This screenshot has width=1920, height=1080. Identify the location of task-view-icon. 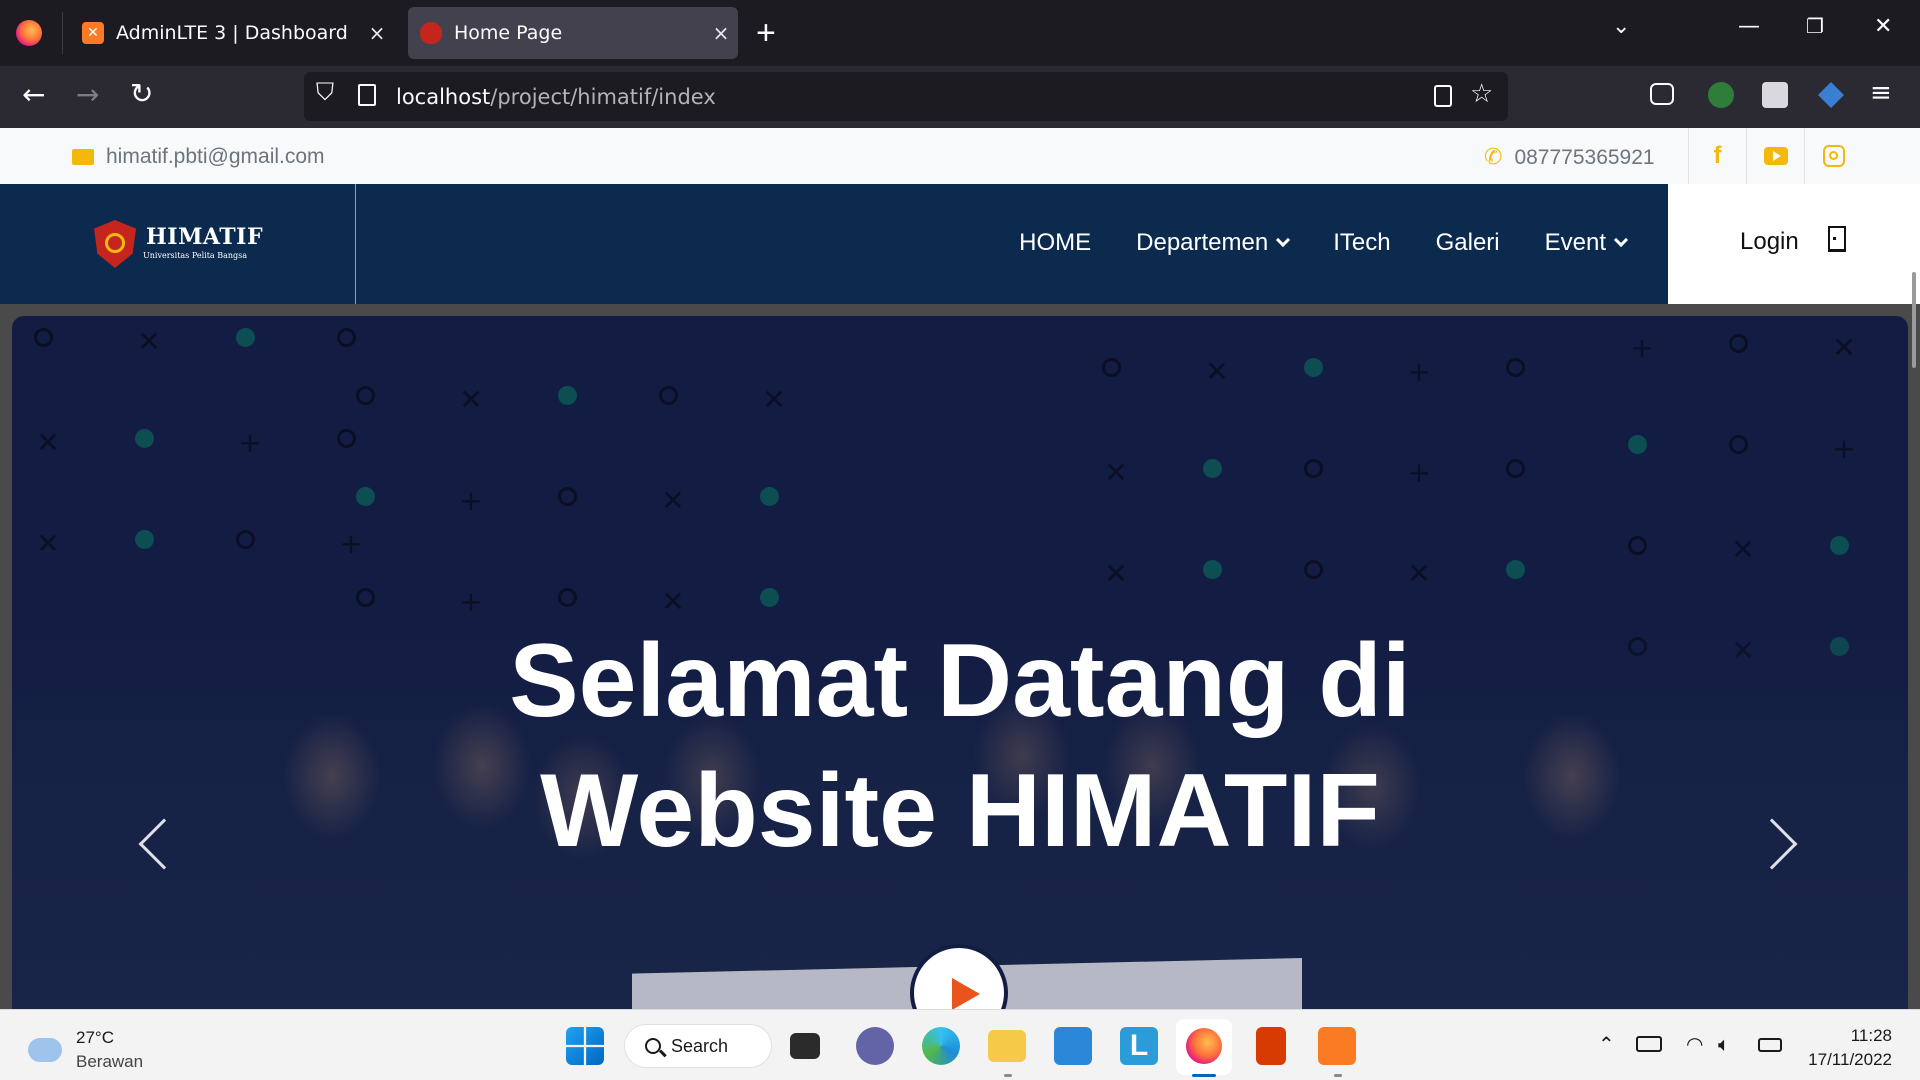
(805, 1046).